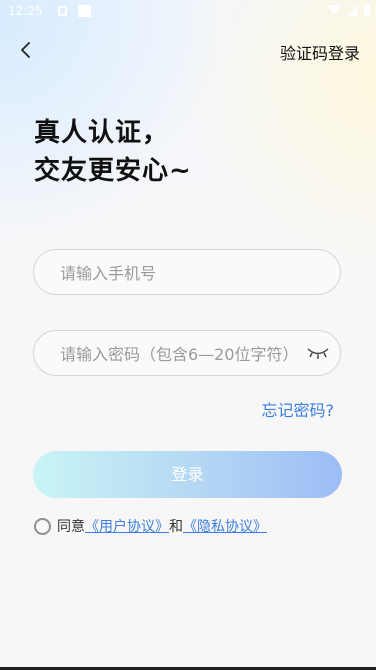  Describe the element at coordinates (84, 11) in the screenshot. I see `app-notification-icon` at that location.